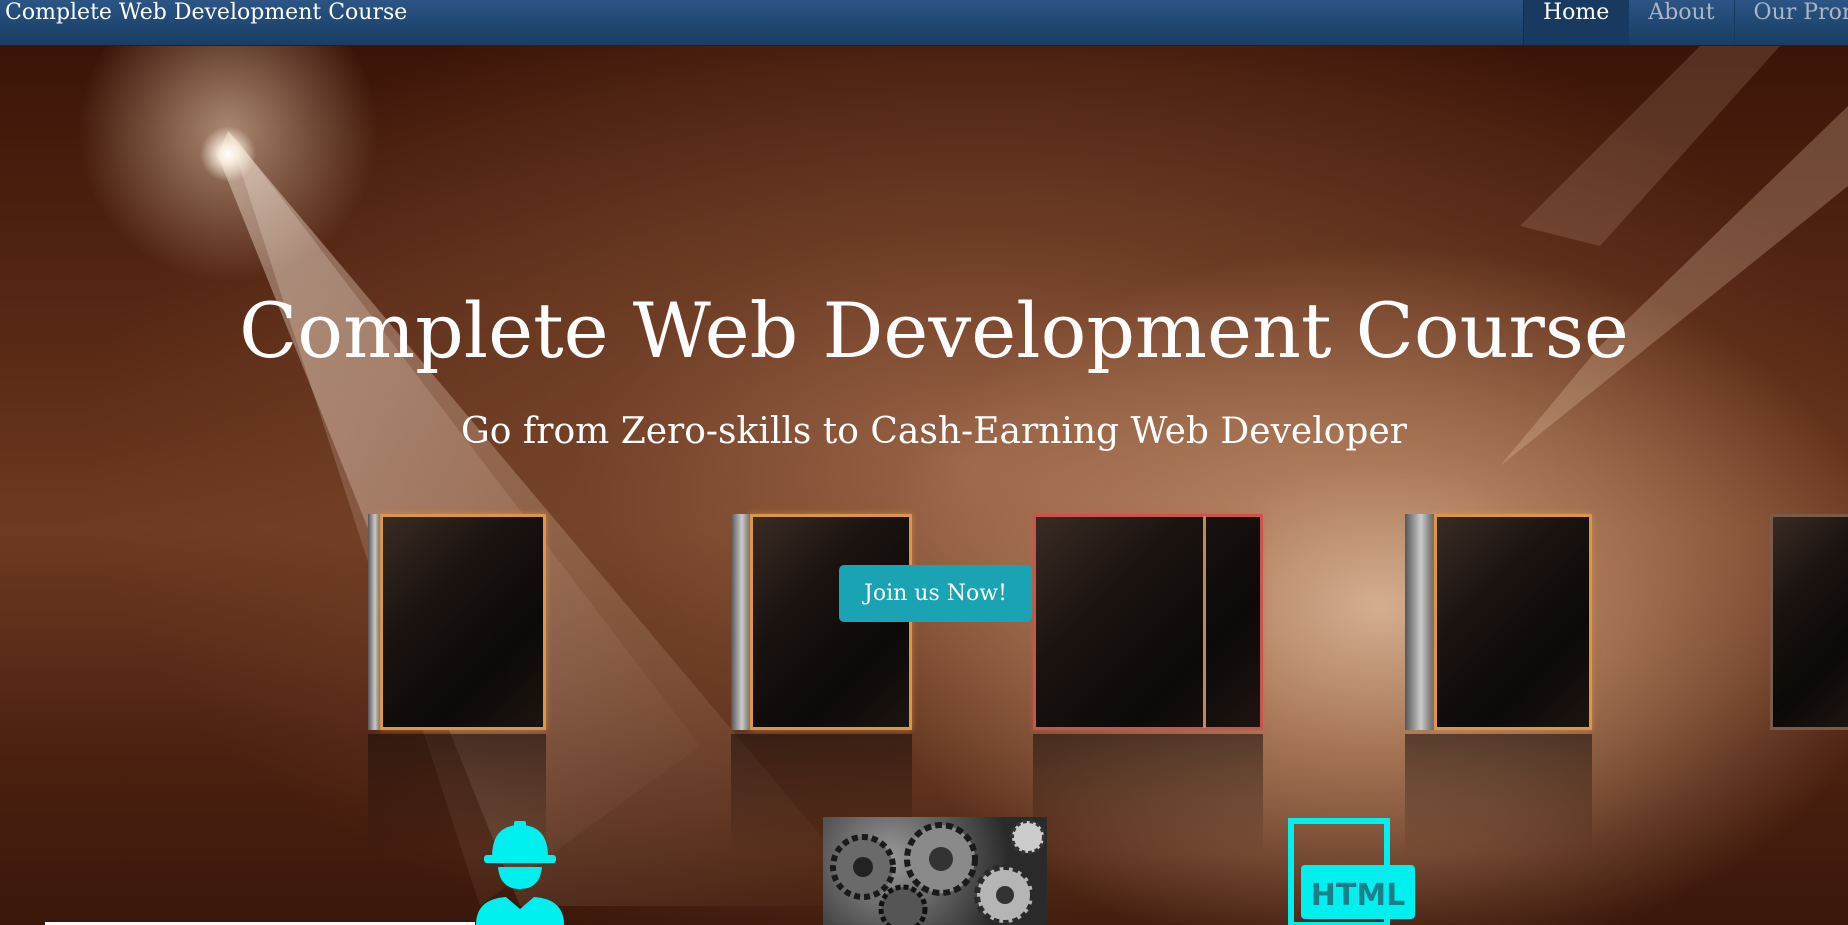 This screenshot has width=1848, height=925. I want to click on hero-title: Complete Web Development Course, so click(934, 330).